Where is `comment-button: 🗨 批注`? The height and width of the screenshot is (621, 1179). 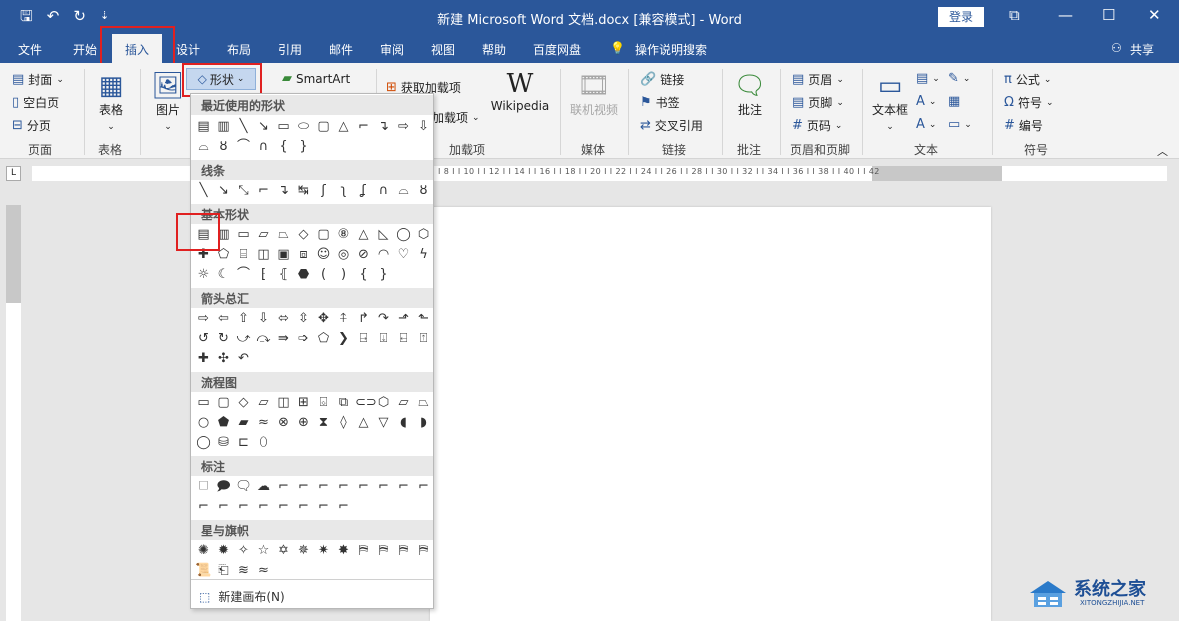
comment-button: 🗨 批注 is located at coordinates (750, 94).